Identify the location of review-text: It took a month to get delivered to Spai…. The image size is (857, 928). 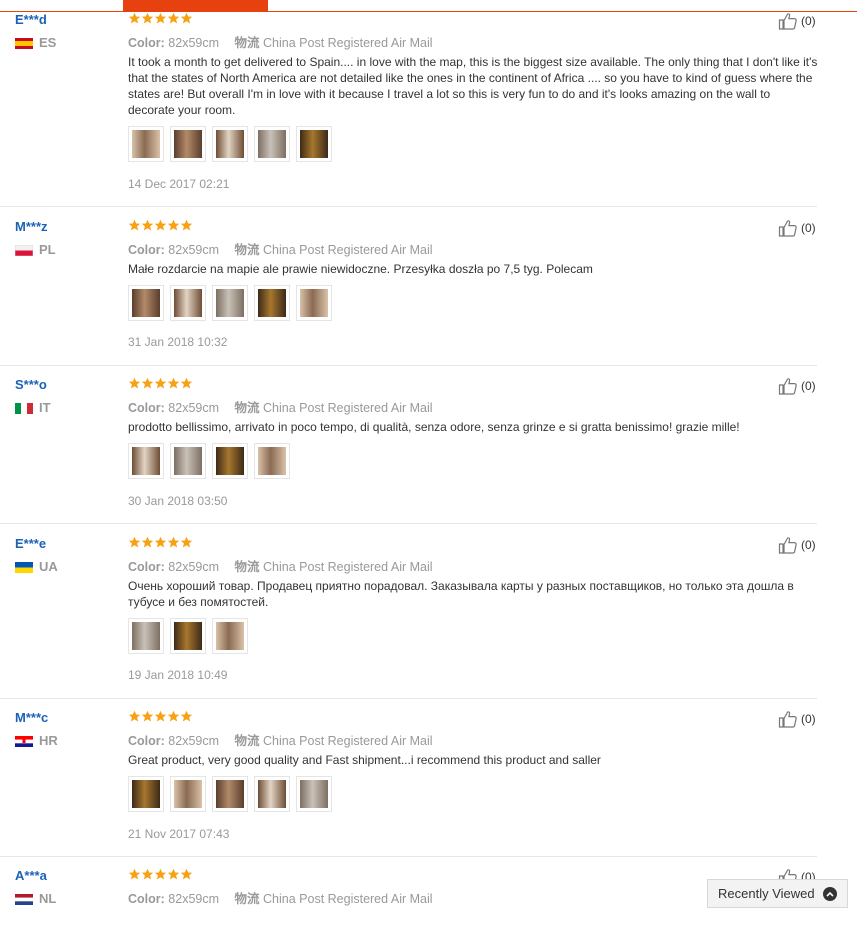
(473, 86).